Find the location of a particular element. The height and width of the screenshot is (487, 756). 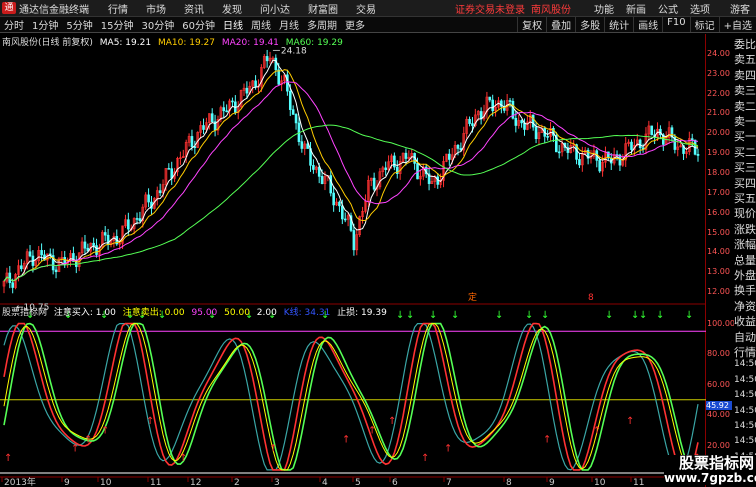

menu-item-new-draw: 新画 is located at coordinates (636, 8).